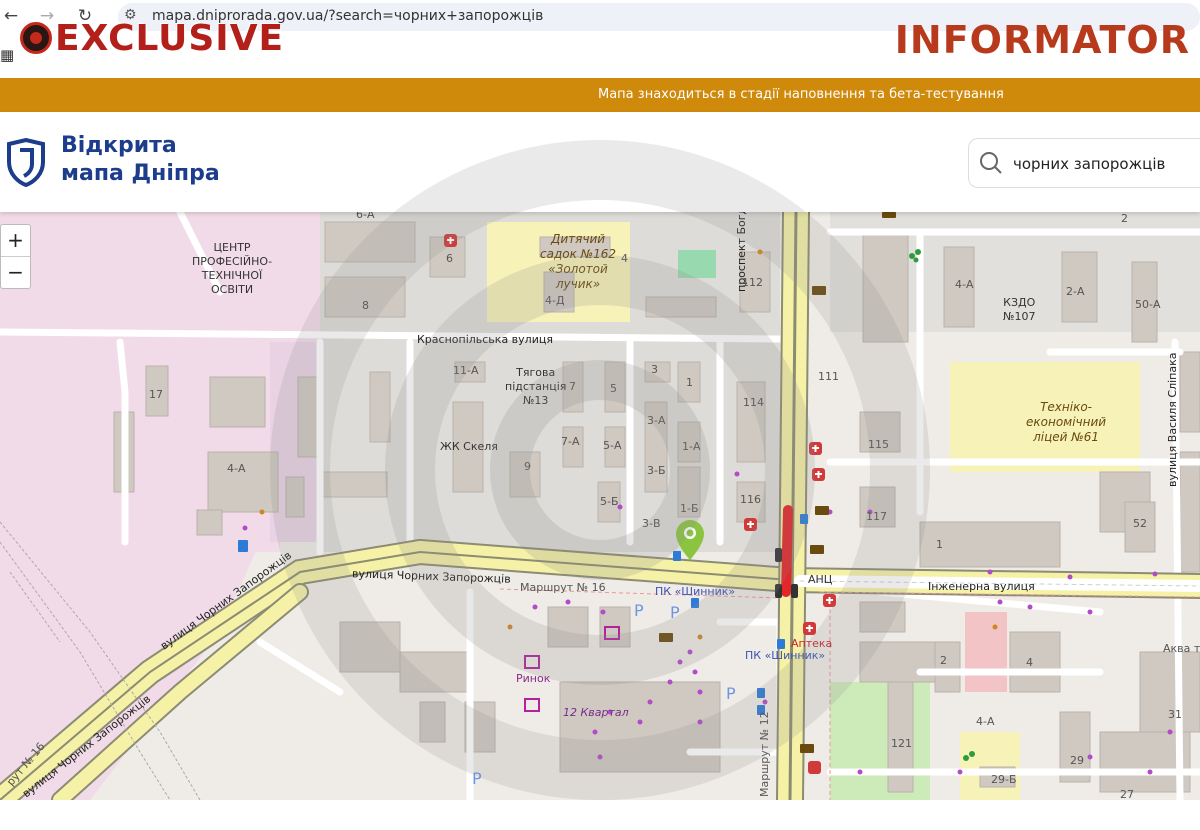 This screenshot has height=830, width=1200. What do you see at coordinates (1042, 40) in the screenshot?
I see `informator-watermark: INFORMATOR` at bounding box center [1042, 40].